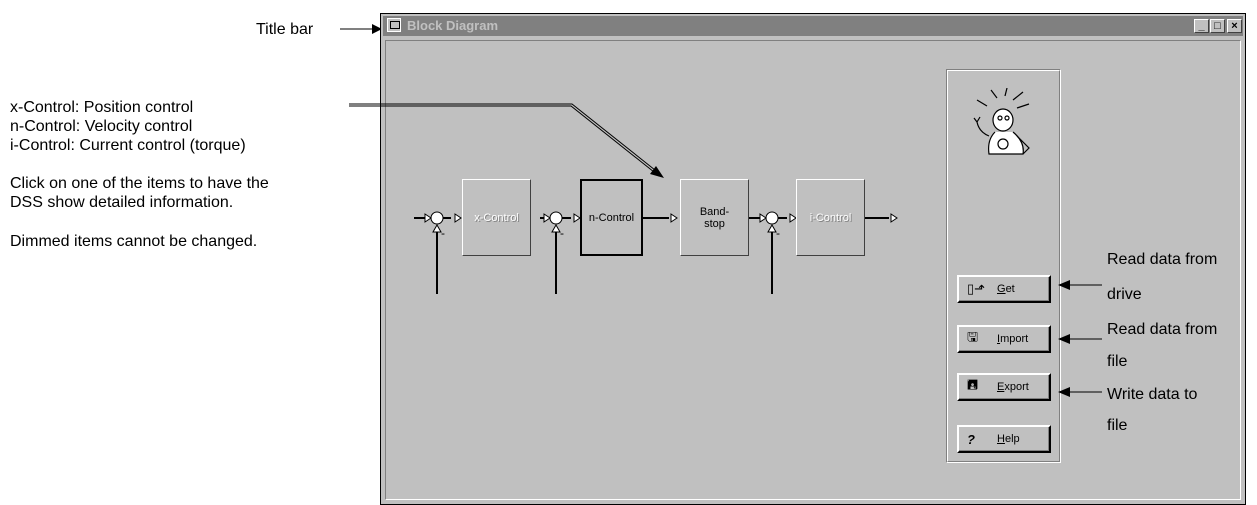 This screenshot has height=505, width=1257. What do you see at coordinates (1117, 425) in the screenshot?
I see `export-note-line2: file` at bounding box center [1117, 425].